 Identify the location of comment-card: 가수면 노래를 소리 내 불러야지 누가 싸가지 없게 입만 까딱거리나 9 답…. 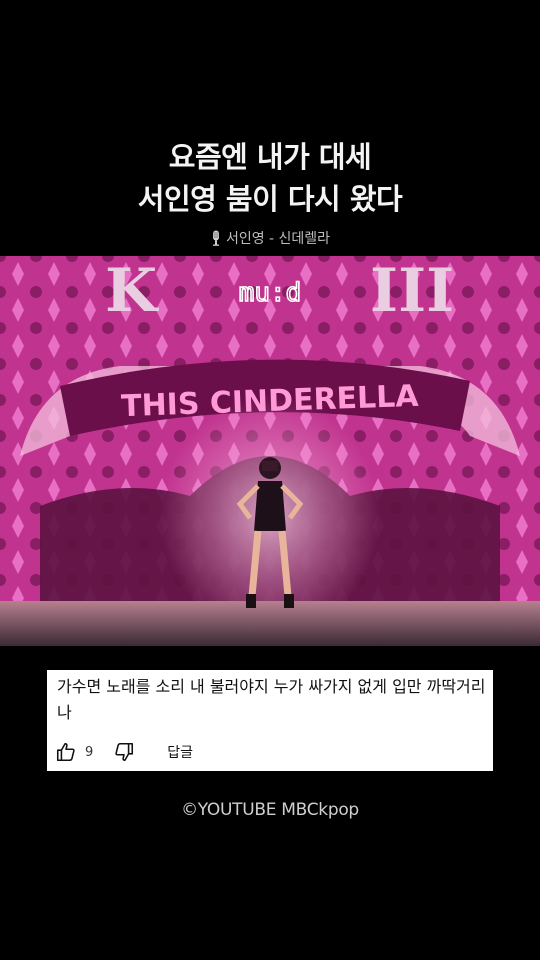
(270, 720).